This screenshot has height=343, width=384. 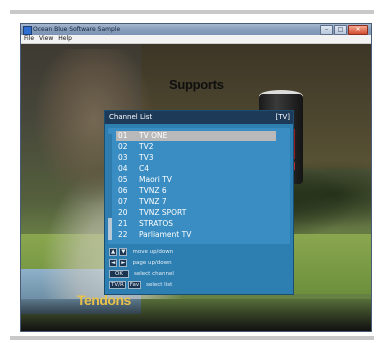 What do you see at coordinates (192, 12) in the screenshot?
I see `top-divider` at bounding box center [192, 12].